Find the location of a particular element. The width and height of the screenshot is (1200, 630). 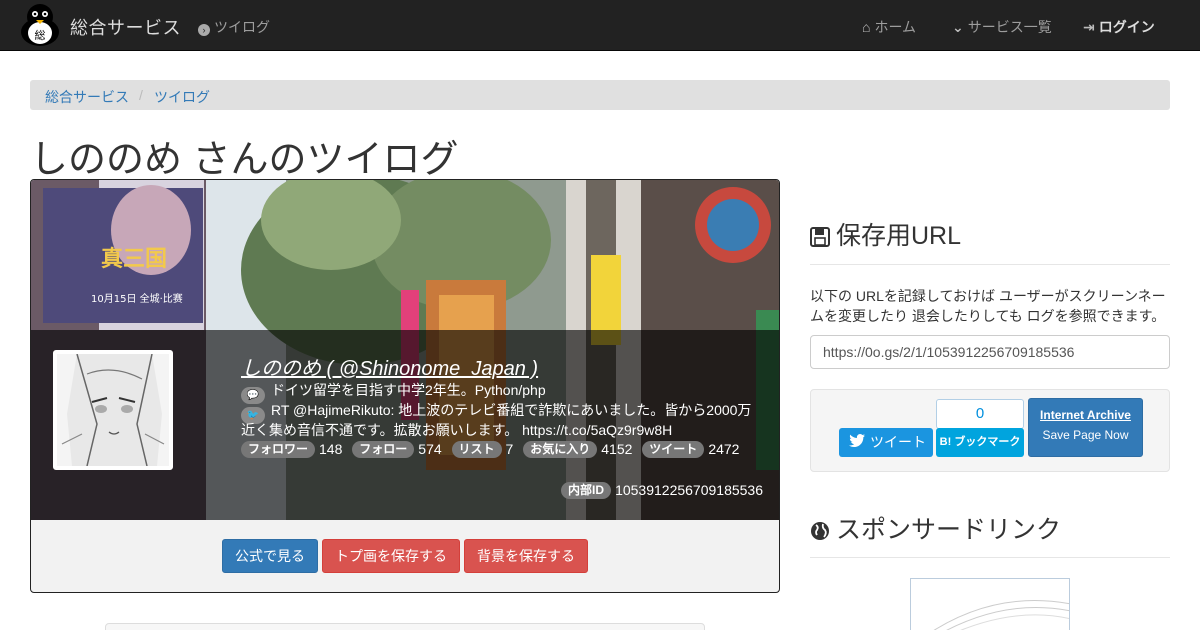

nav-current-tsuilog: › ツイログ is located at coordinates (234, 27).